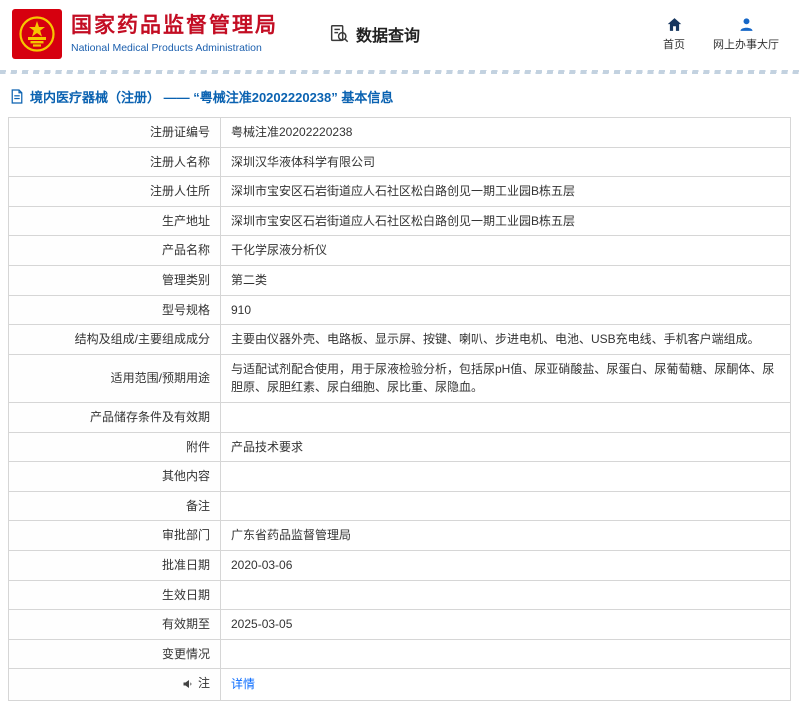 The image size is (799, 709). Describe the element at coordinates (114, 132) in the screenshot. I see `row-label: 注册证编号` at that location.